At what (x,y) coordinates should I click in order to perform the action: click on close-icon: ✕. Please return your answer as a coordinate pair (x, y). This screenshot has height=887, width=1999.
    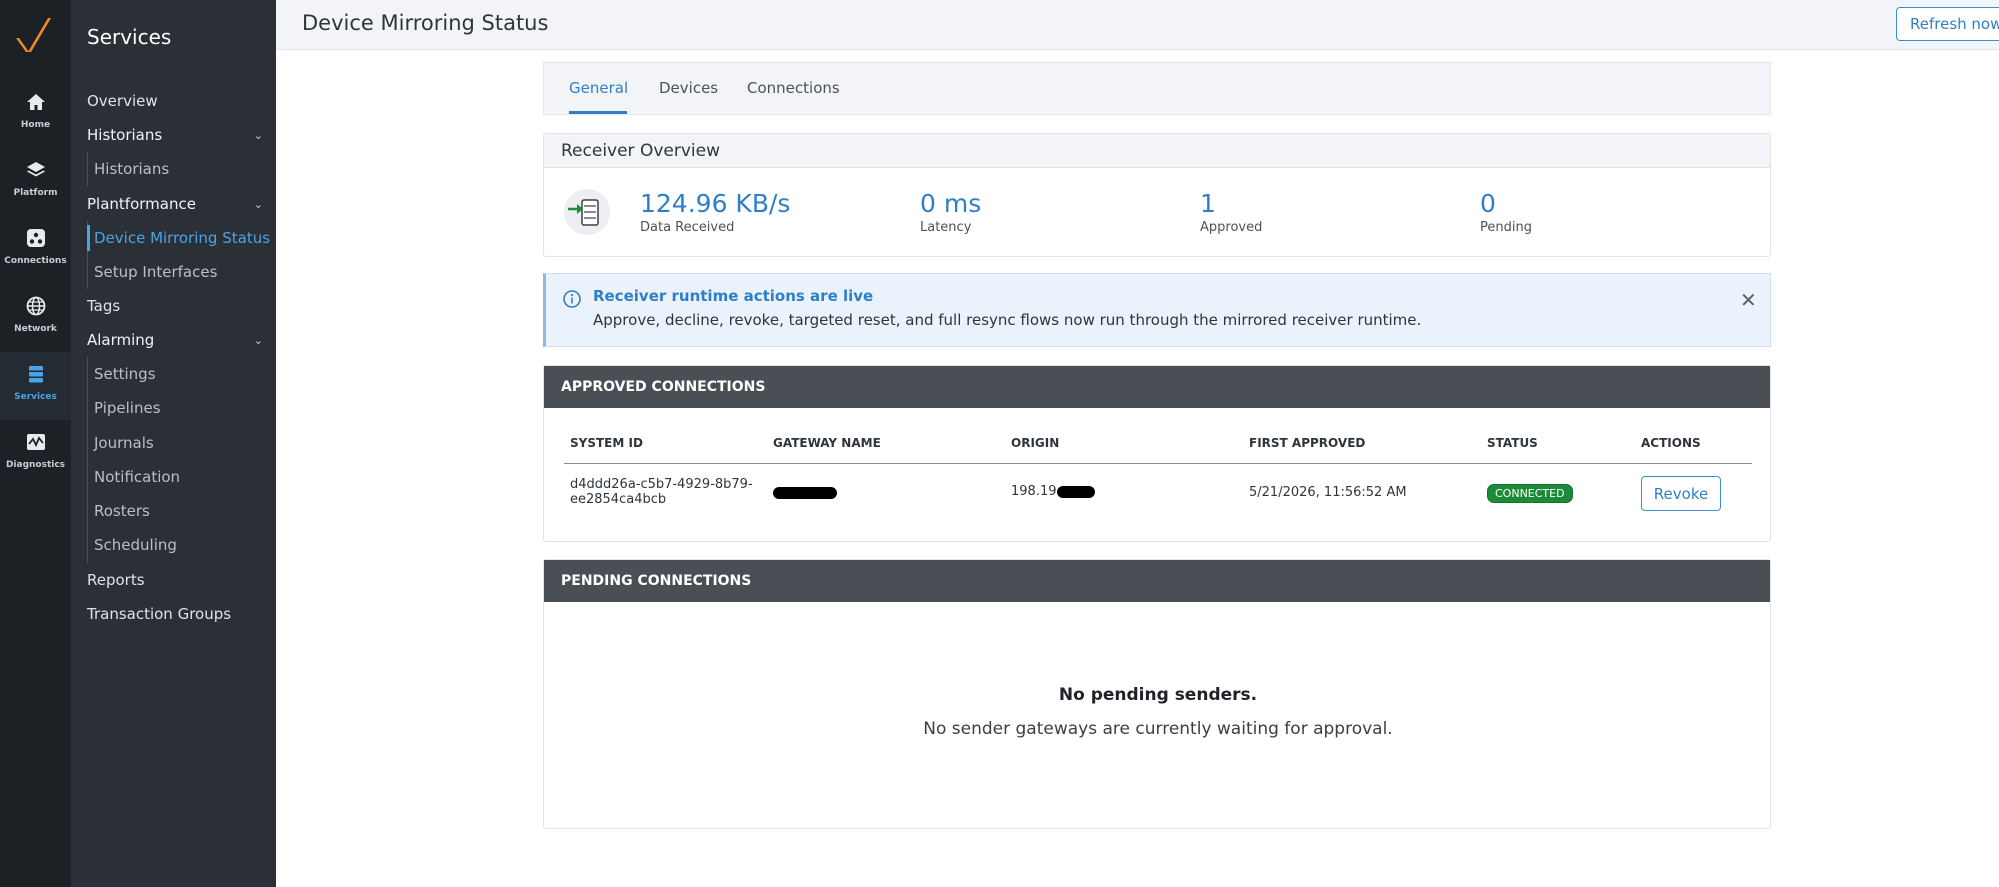
    Looking at the image, I should click on (1748, 300).